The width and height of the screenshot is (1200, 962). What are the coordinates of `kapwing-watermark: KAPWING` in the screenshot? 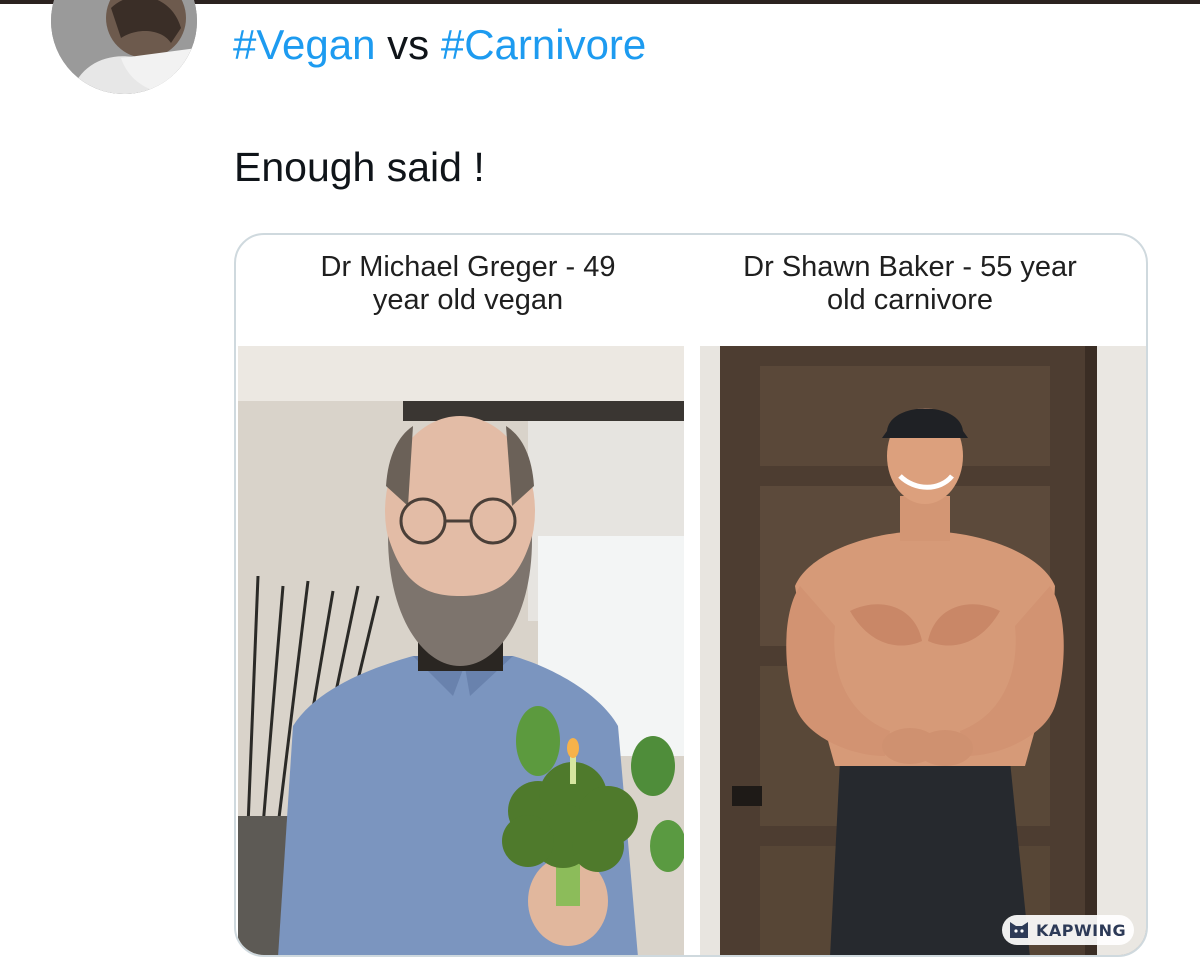 It's located at (1068, 930).